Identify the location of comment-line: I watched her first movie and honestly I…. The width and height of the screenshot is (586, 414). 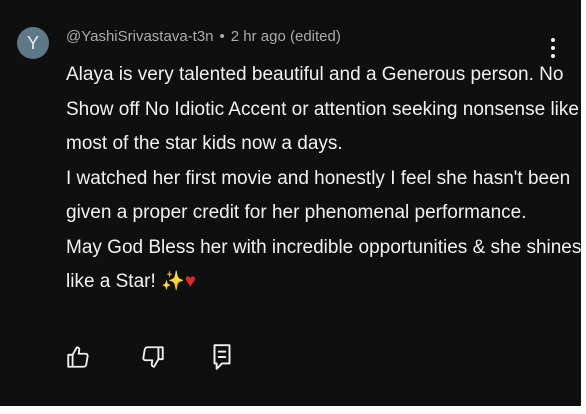
(318, 178).